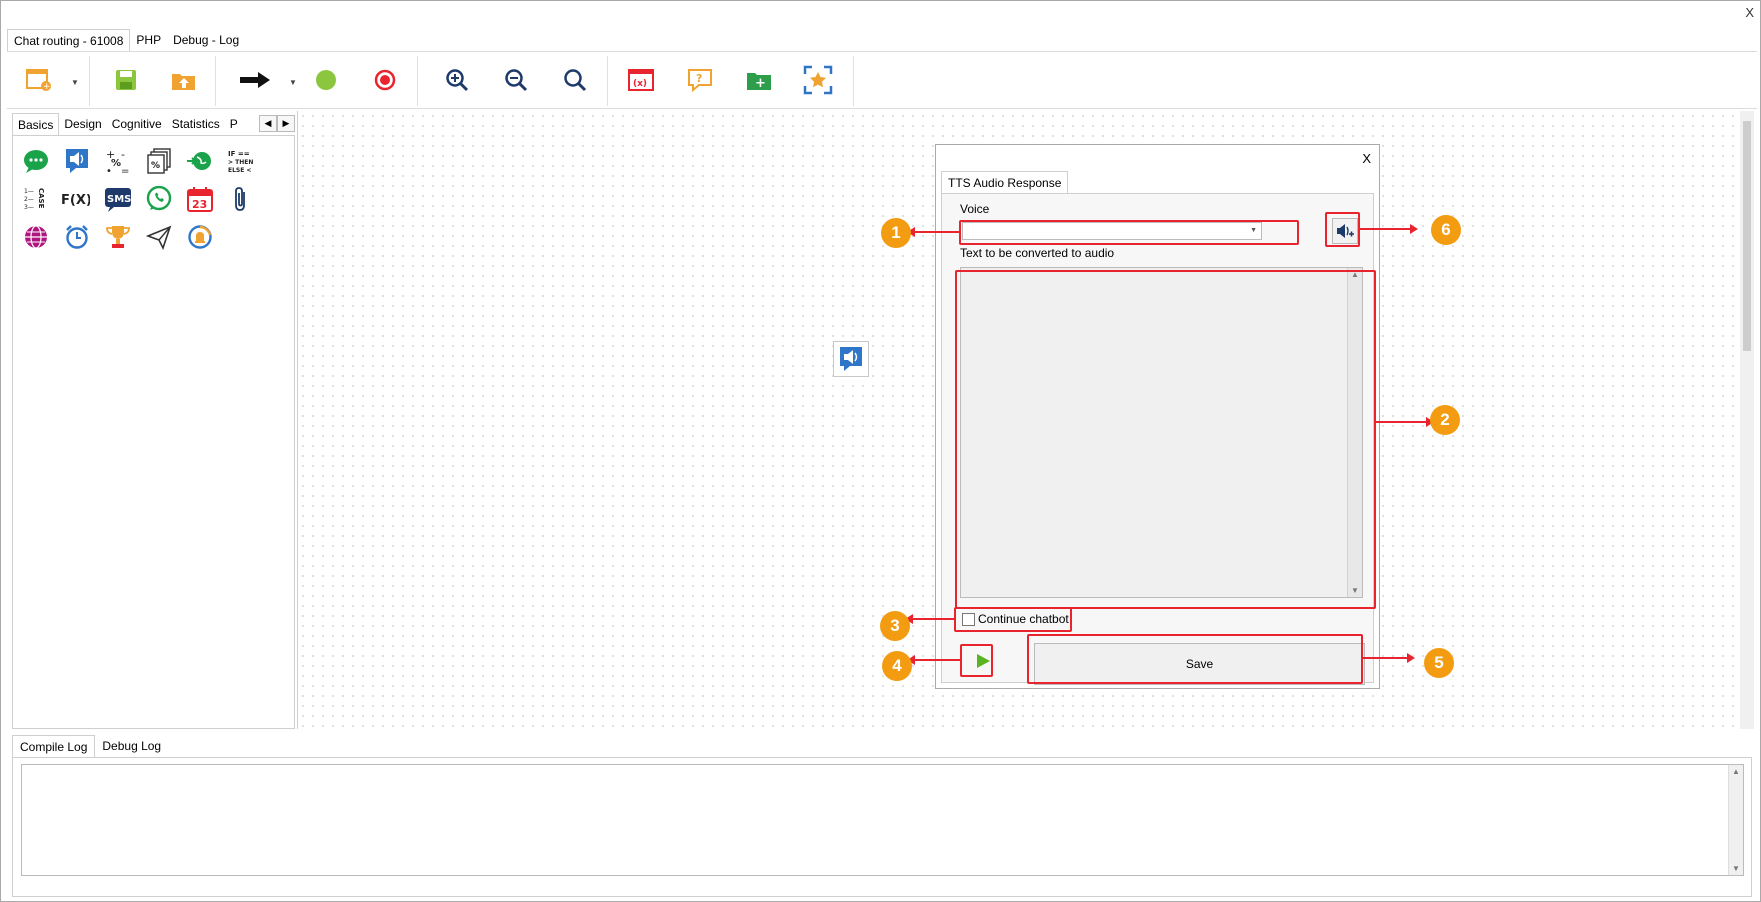 Image resolution: width=1761 pixels, height=902 pixels. Describe the element at coordinates (241, 199) in the screenshot. I see `attachment-icon` at that location.